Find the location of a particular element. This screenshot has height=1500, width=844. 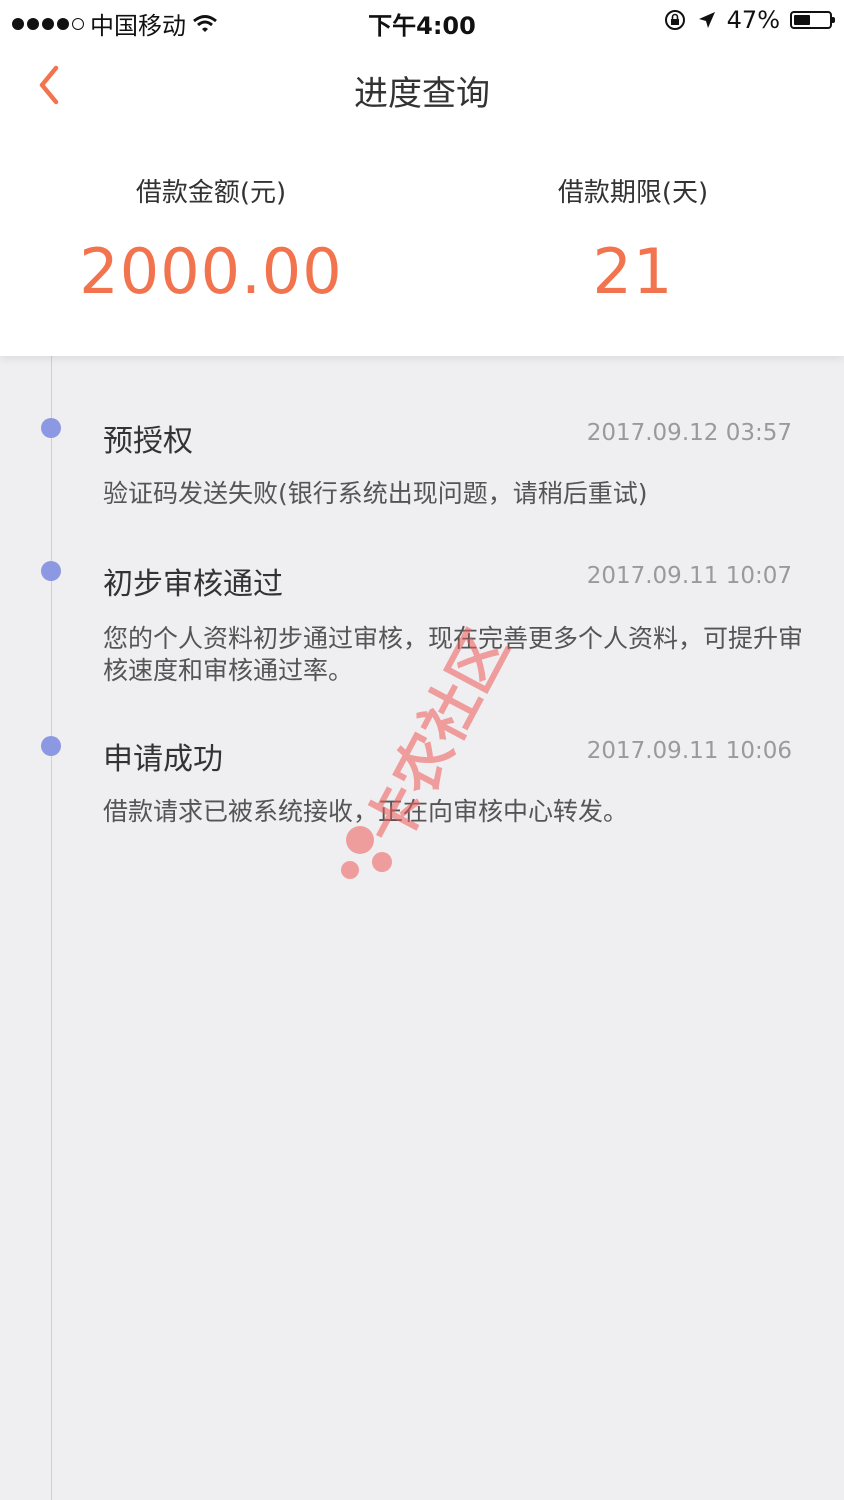

timeline-date: 2017.09.11 10:07 is located at coordinates (689, 576).